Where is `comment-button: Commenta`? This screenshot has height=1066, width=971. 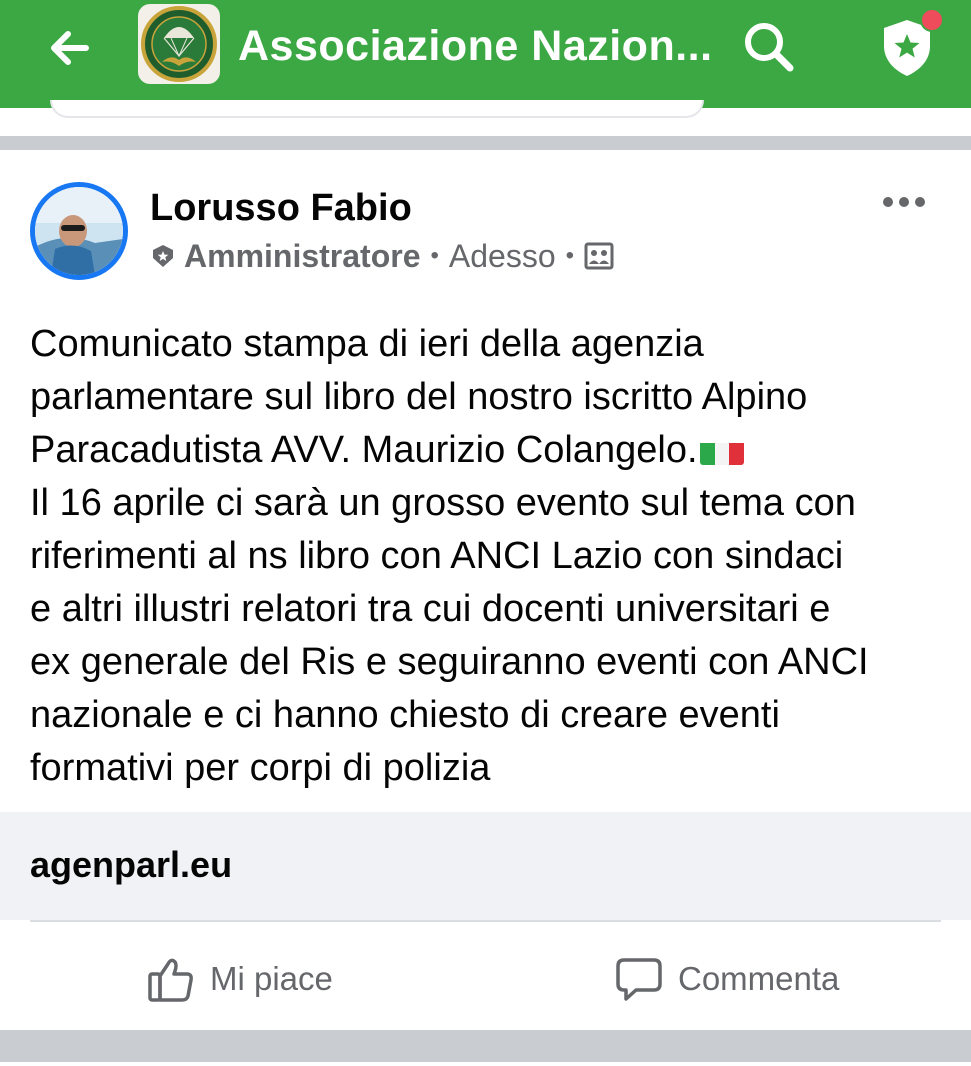 comment-button: Commenta is located at coordinates (726, 979).